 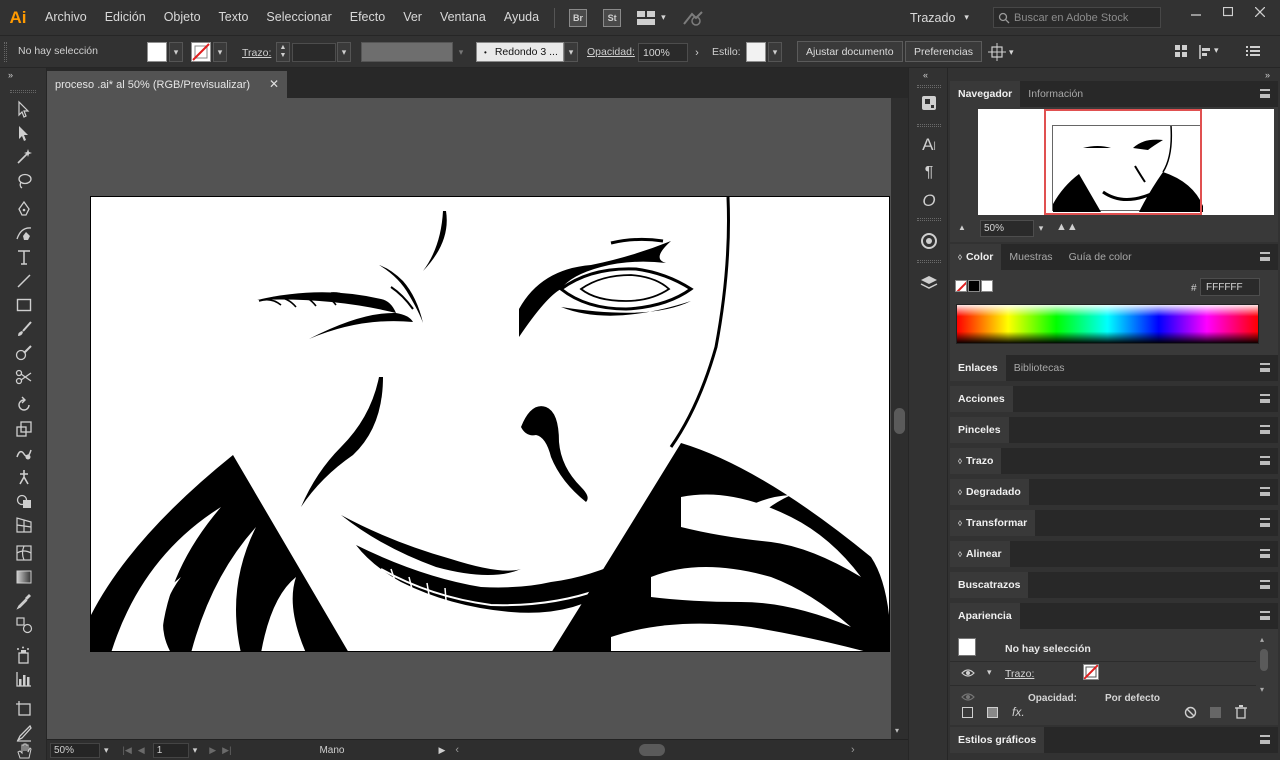 What do you see at coordinates (24, 655) in the screenshot?
I see `symbol-sprayer-tool-icon` at bounding box center [24, 655].